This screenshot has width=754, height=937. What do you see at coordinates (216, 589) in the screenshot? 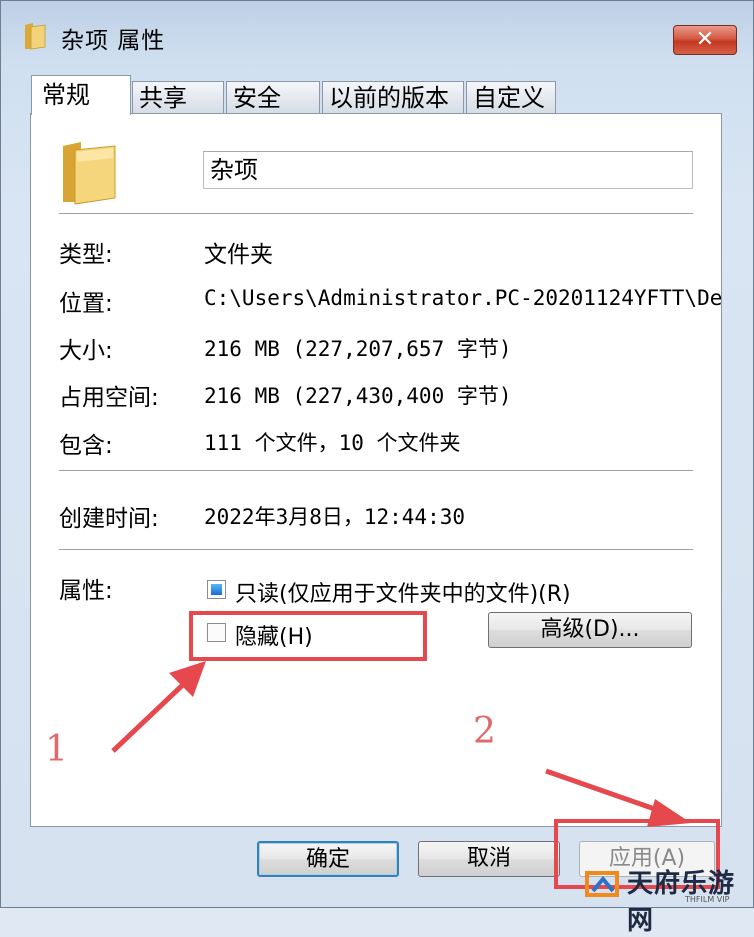
I see `readonly-checkbox` at bounding box center [216, 589].